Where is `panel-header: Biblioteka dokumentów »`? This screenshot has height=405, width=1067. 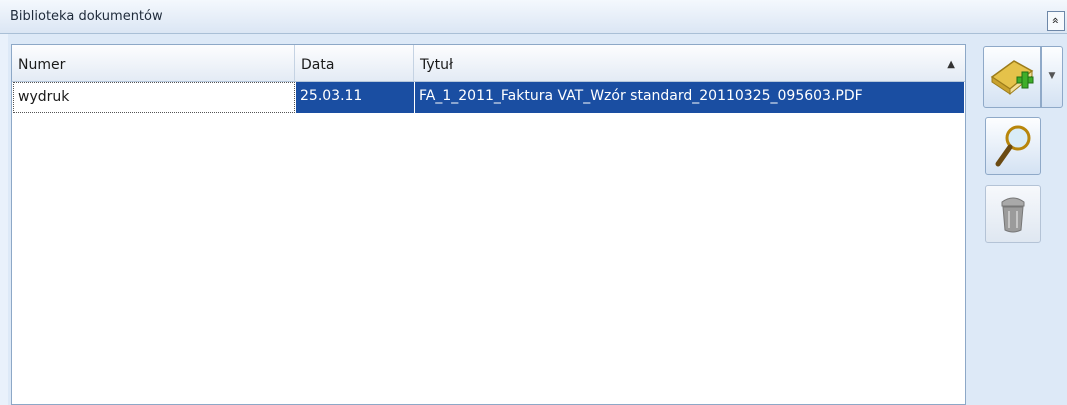
panel-header: Biblioteka dokumentów » is located at coordinates (533, 17).